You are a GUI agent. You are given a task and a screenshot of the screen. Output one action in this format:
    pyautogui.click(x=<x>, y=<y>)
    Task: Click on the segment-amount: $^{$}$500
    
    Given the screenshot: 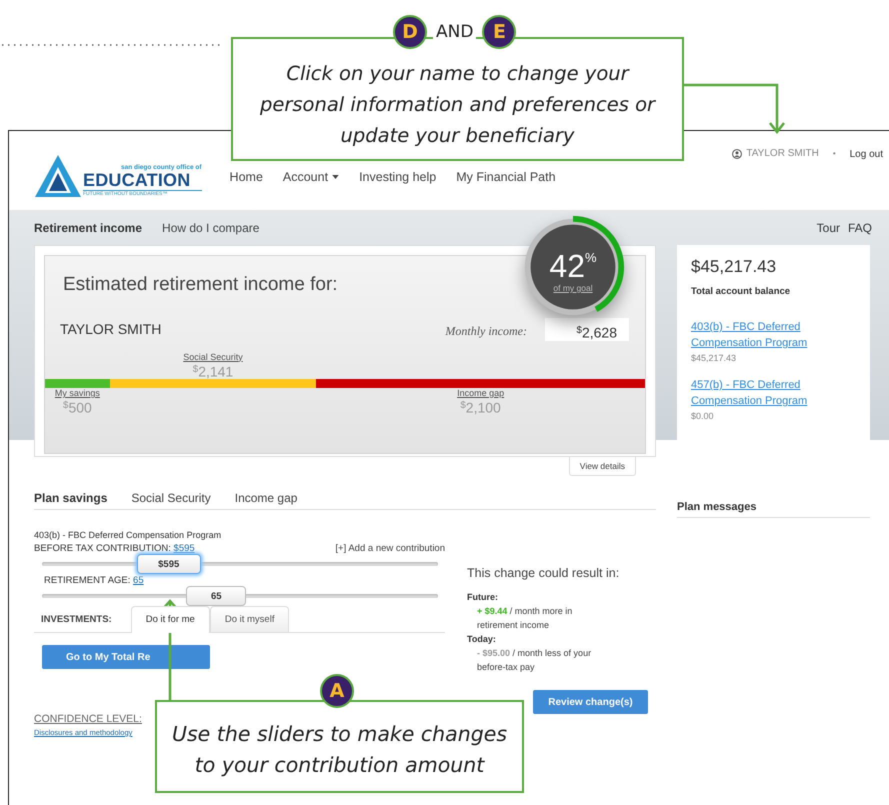 What is the action you would take?
    pyautogui.click(x=77, y=407)
    